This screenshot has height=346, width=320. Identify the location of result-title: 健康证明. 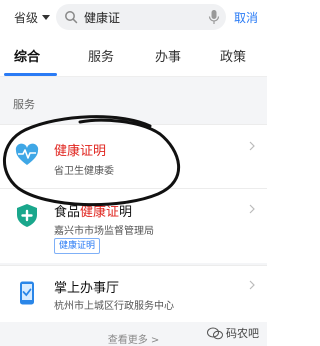
(80, 149).